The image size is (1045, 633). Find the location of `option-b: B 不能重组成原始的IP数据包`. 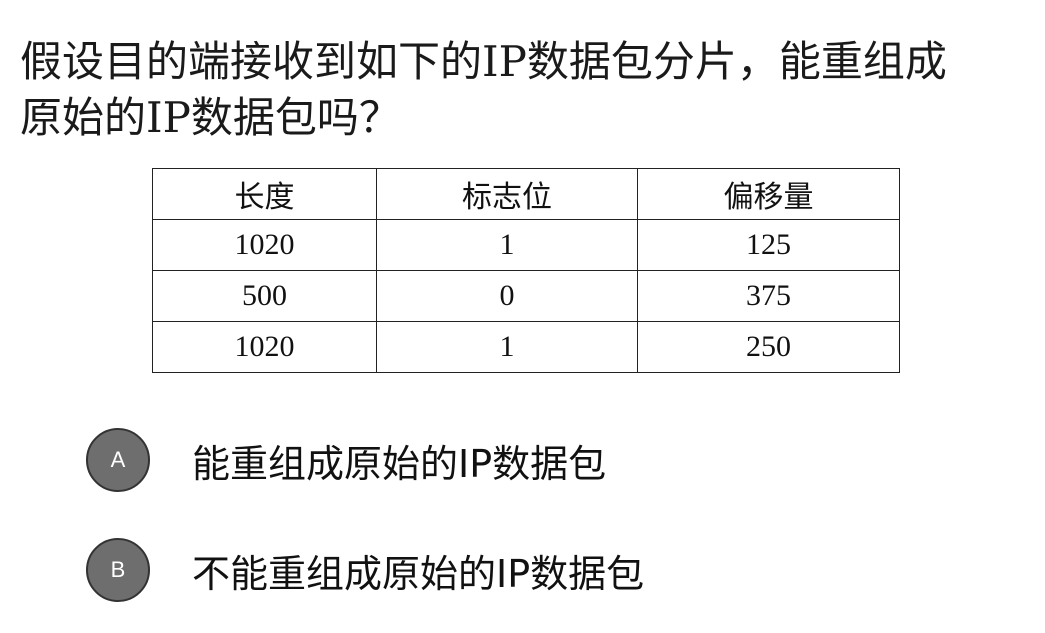

option-b: B 不能重组成原始的IP数据包 is located at coordinates (365, 570).